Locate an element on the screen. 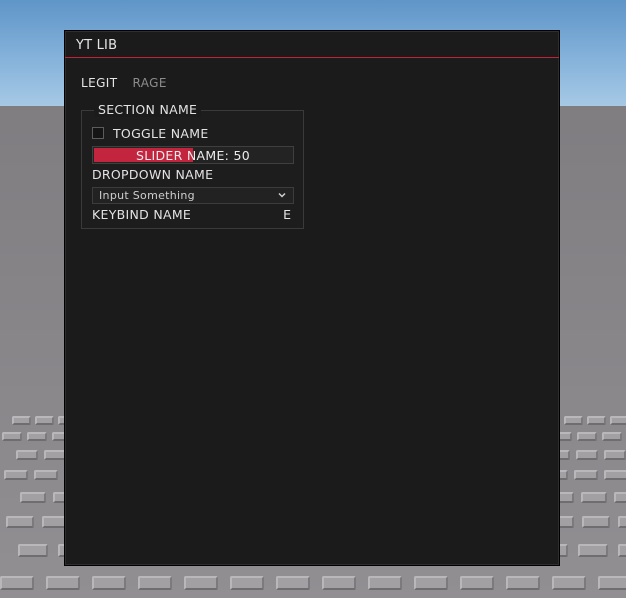  section-title: SECTION NAME is located at coordinates (148, 109).